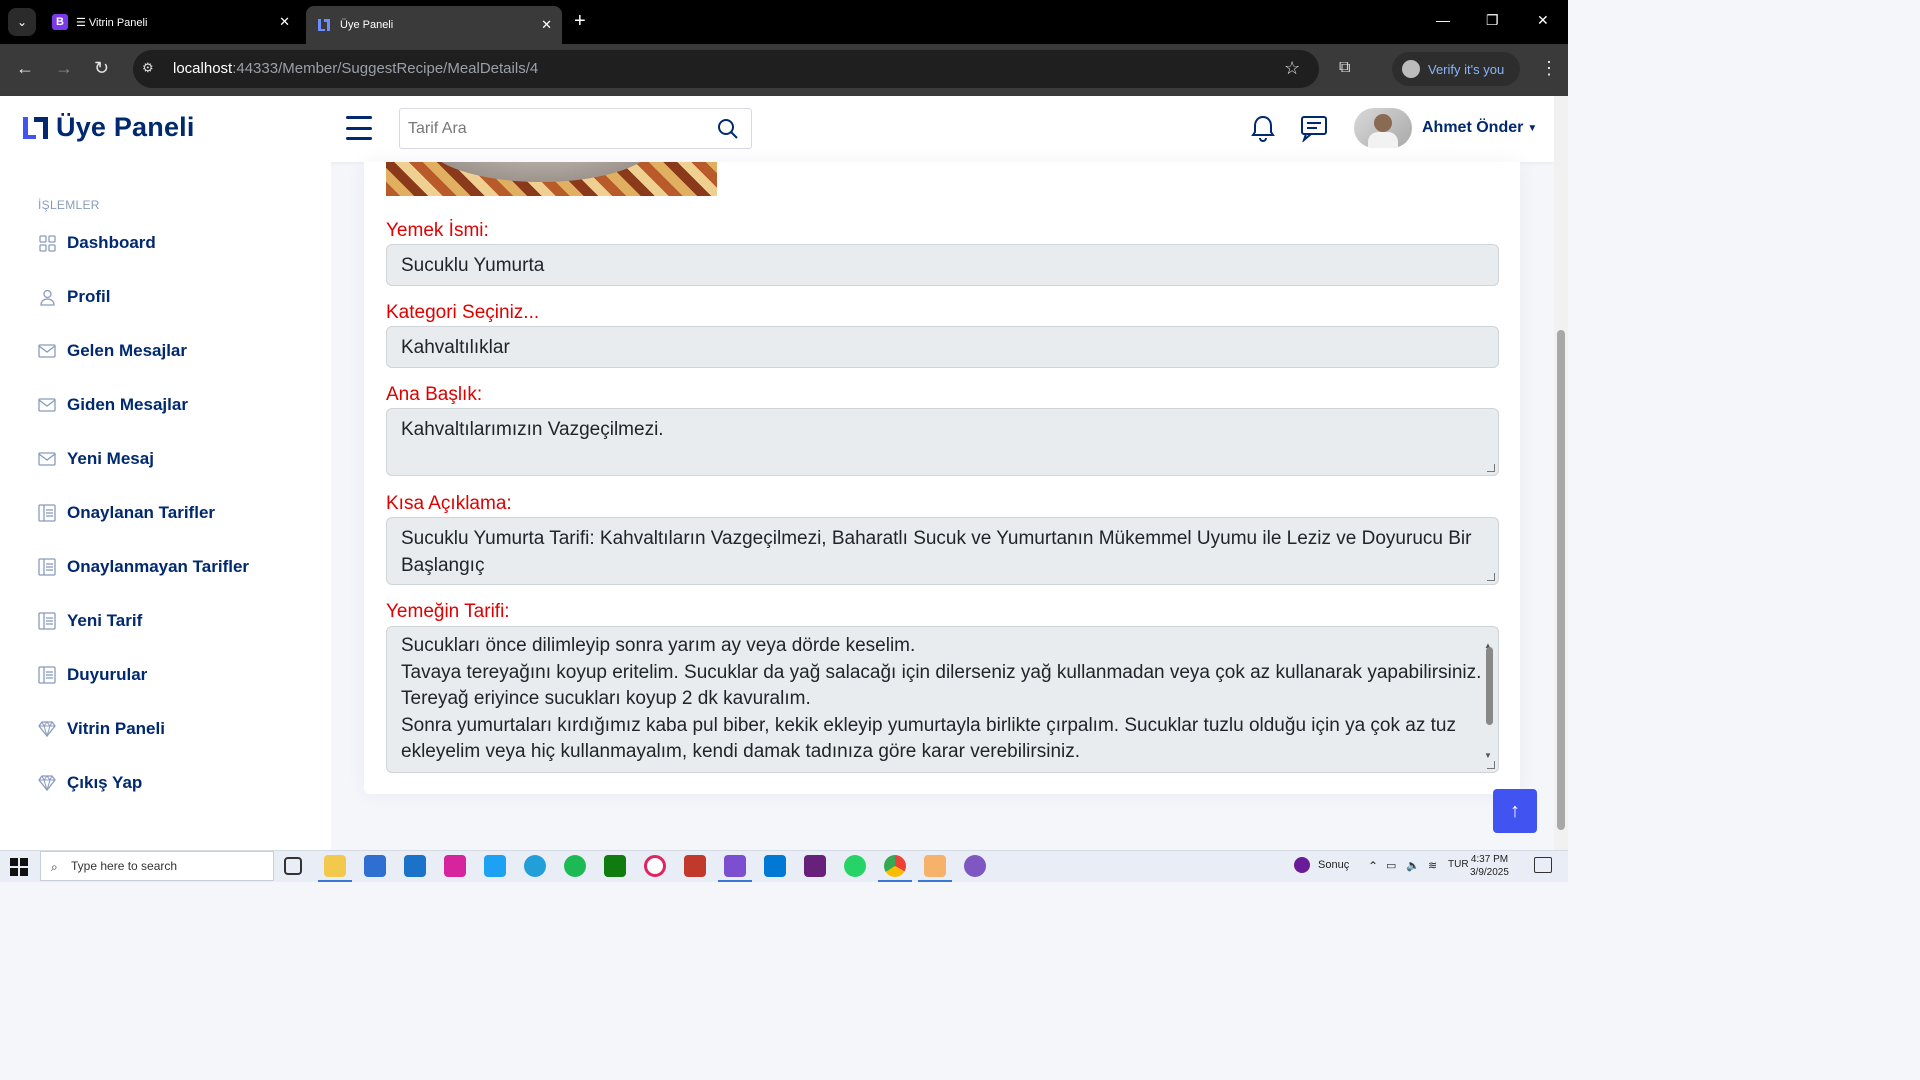 This screenshot has height=1080, width=1920. Describe the element at coordinates (108, 127) in the screenshot. I see `brand-logo: Üye Paneli` at that location.